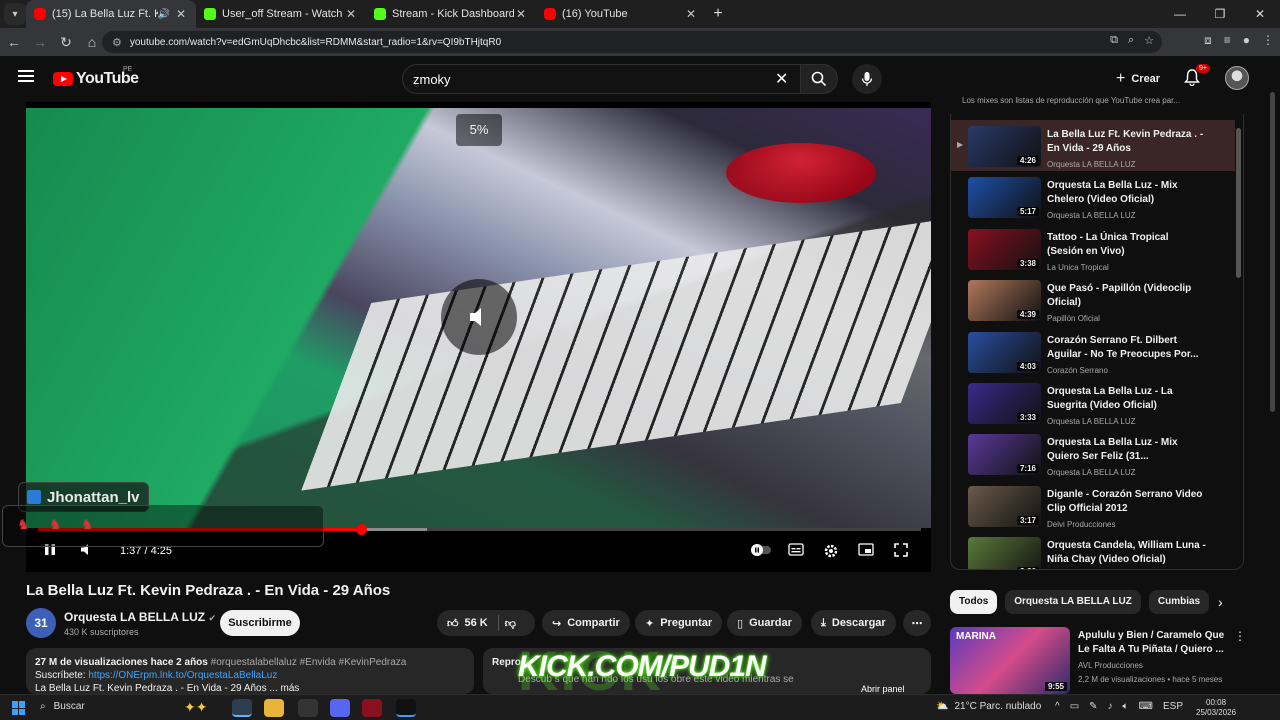 This screenshot has width=1280, height=720. Describe the element at coordinates (340, 708) in the screenshot. I see `discord-app-icon` at that location.